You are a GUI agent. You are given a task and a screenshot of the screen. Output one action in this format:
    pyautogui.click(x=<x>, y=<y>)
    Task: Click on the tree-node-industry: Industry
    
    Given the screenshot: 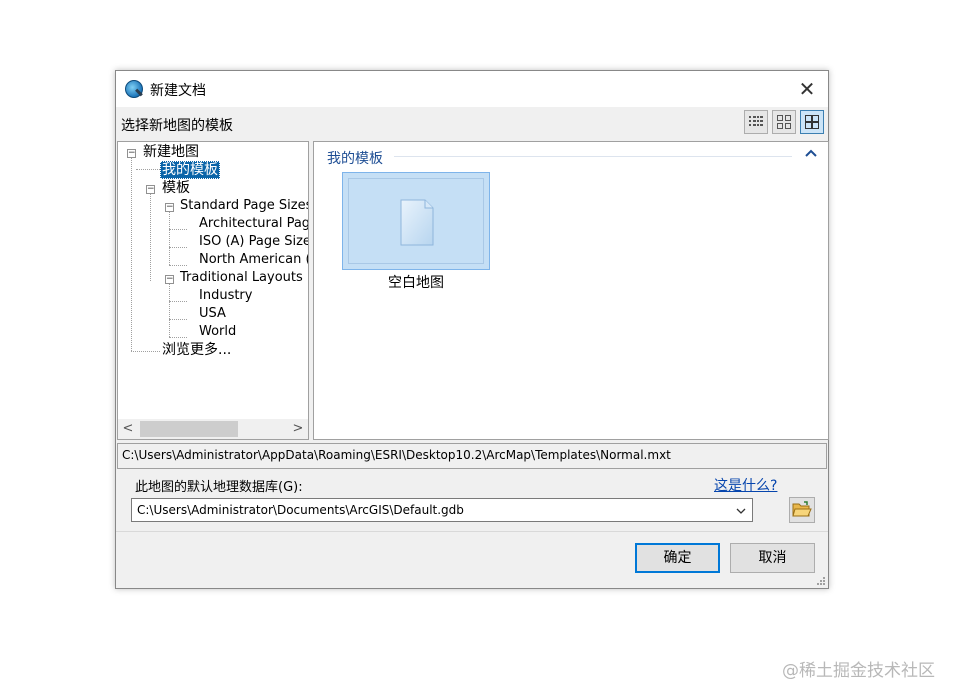 What is the action you would take?
    pyautogui.click(x=225, y=296)
    